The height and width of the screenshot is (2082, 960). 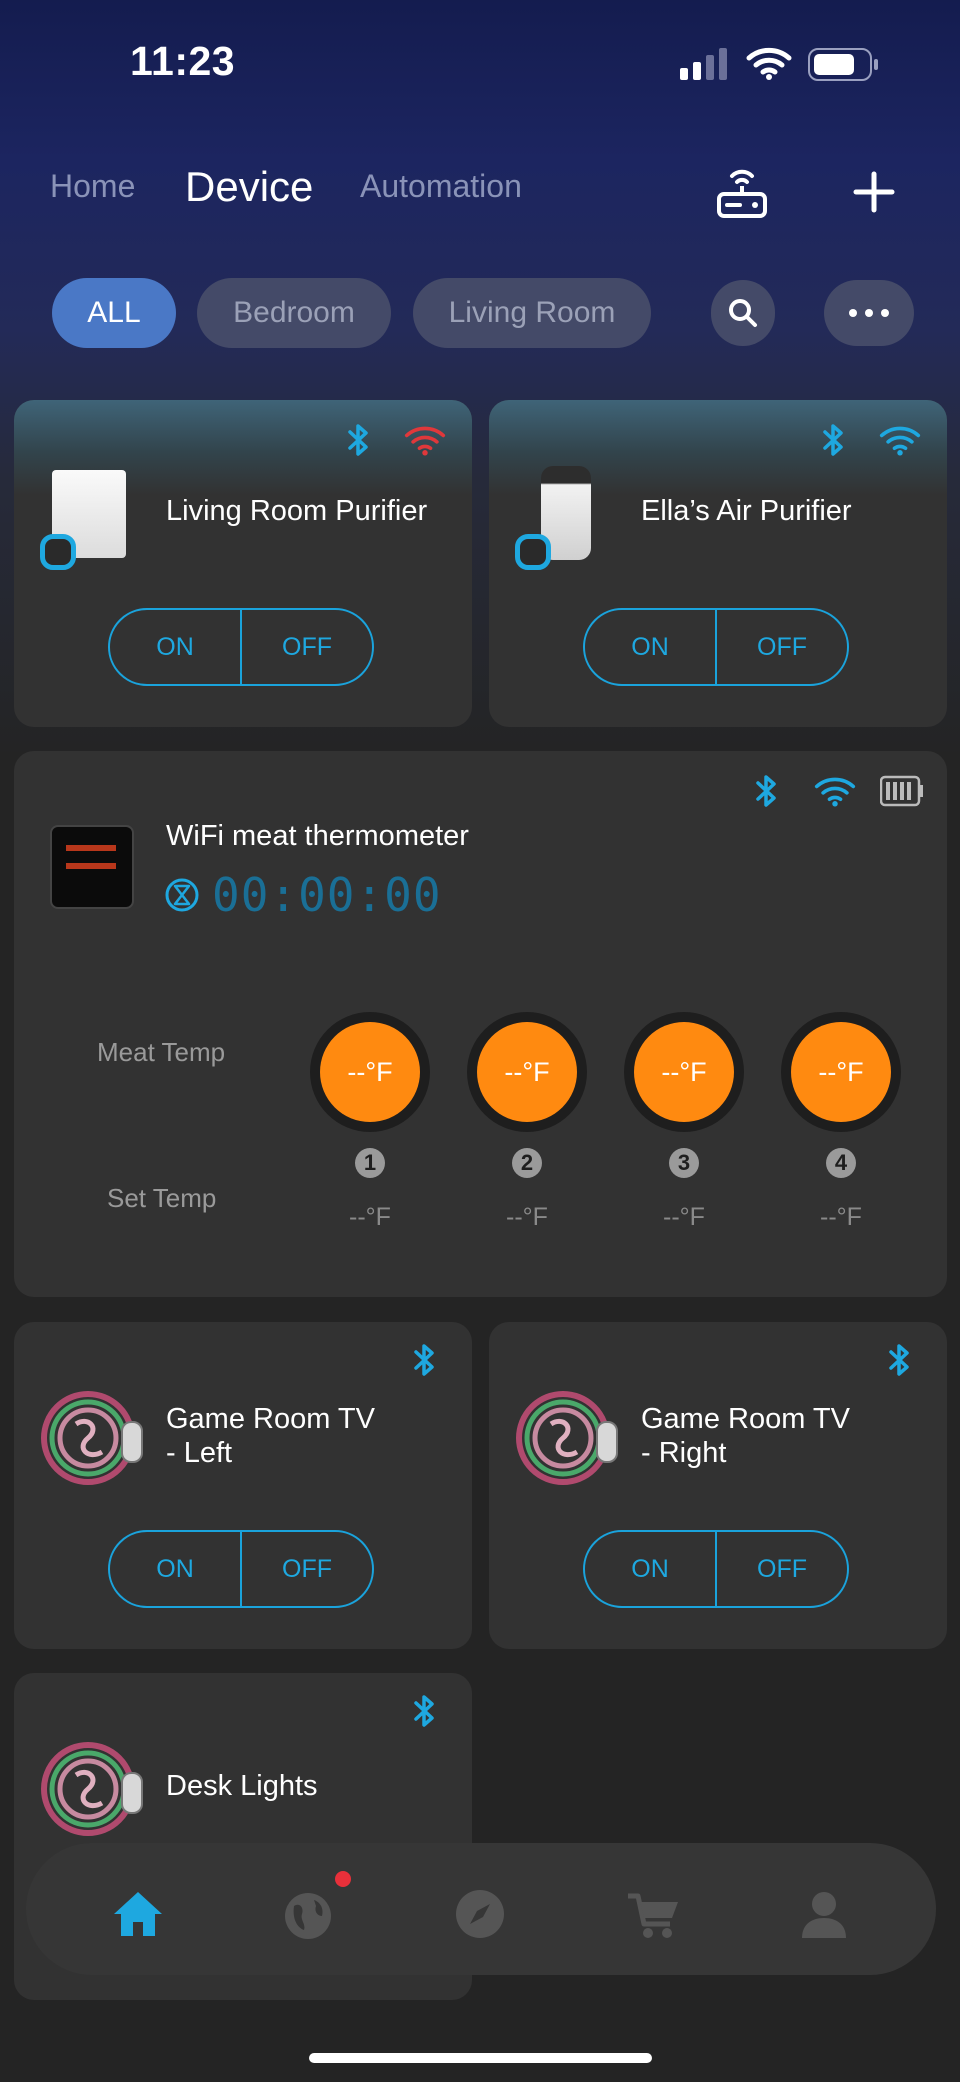 I want to click on wifi-status-icon, so click(x=769, y=63).